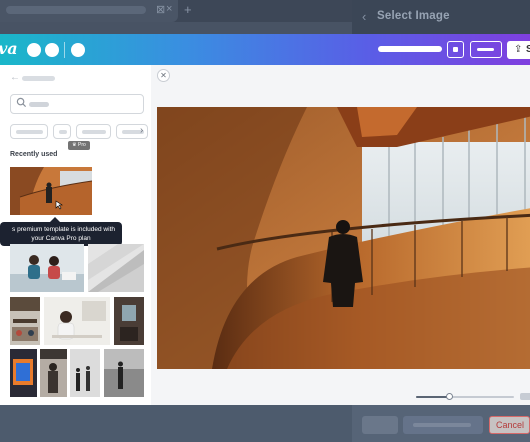  I want to click on thumbnail-bw-street-image, so click(124, 373).